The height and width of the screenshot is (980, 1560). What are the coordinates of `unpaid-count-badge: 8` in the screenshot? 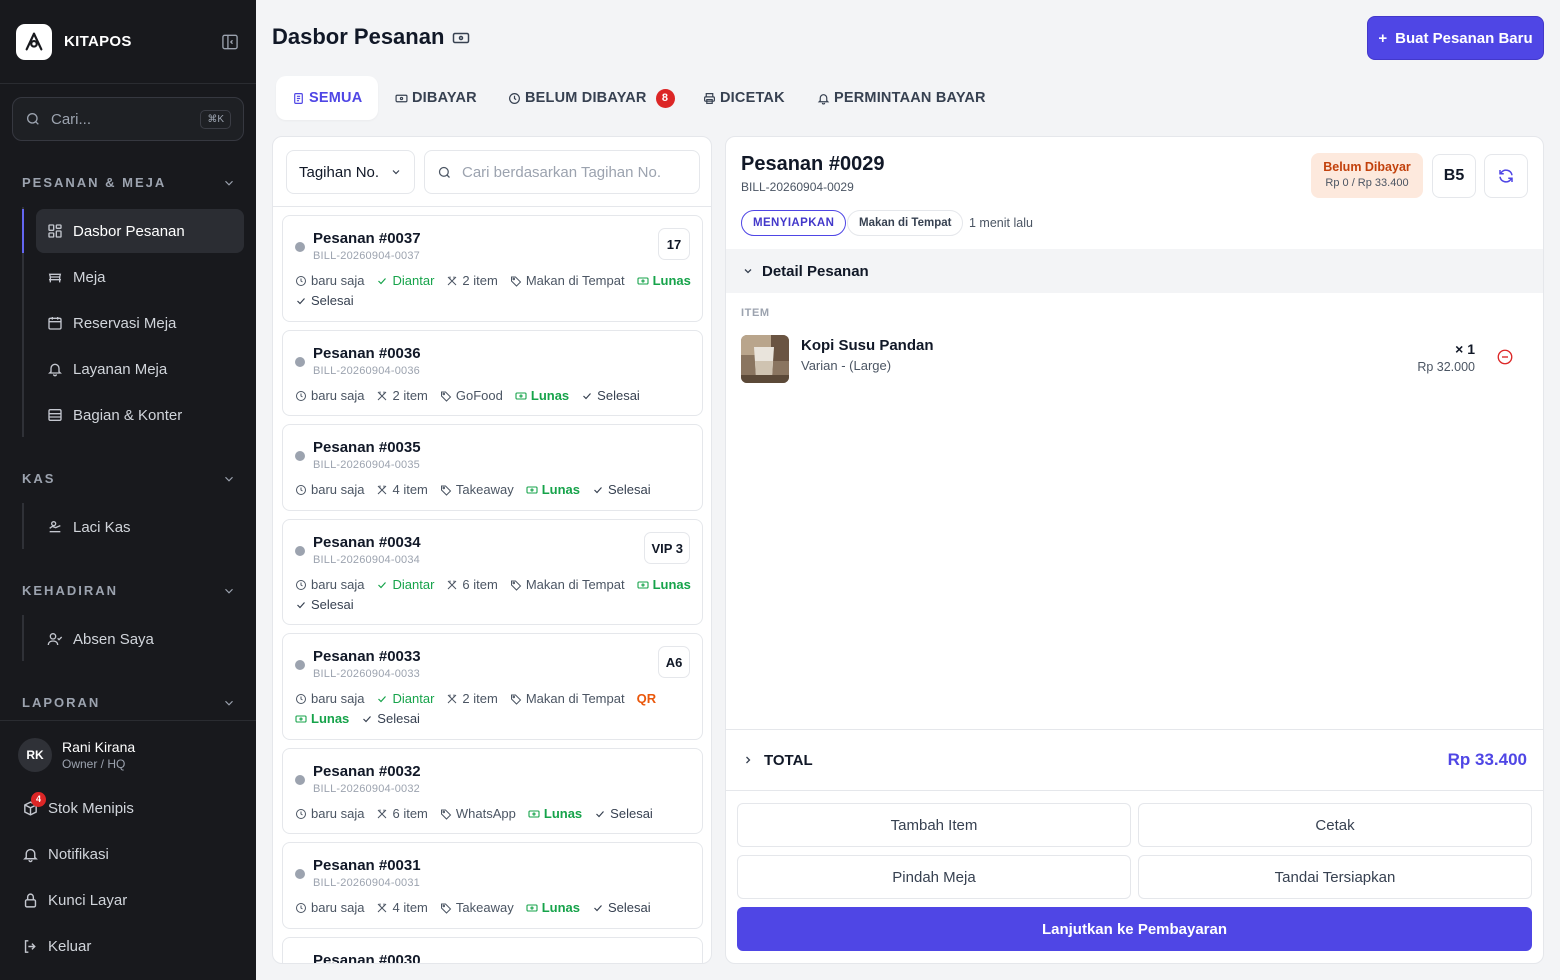 It's located at (665, 98).